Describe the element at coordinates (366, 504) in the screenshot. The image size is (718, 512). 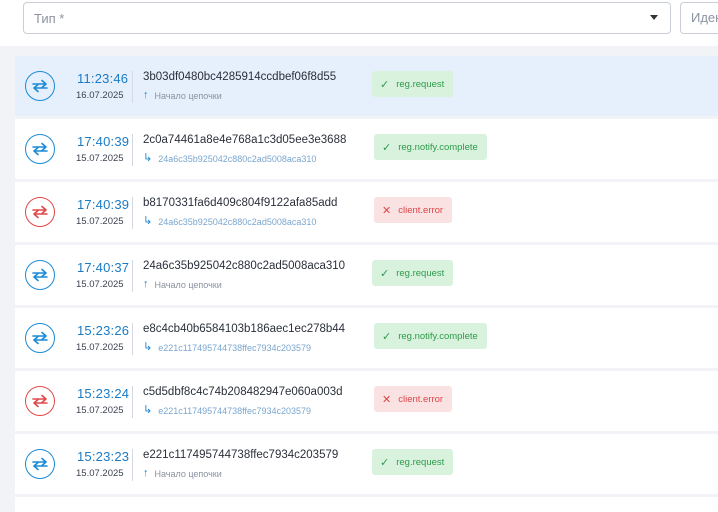
I see `list-item-partial` at that location.